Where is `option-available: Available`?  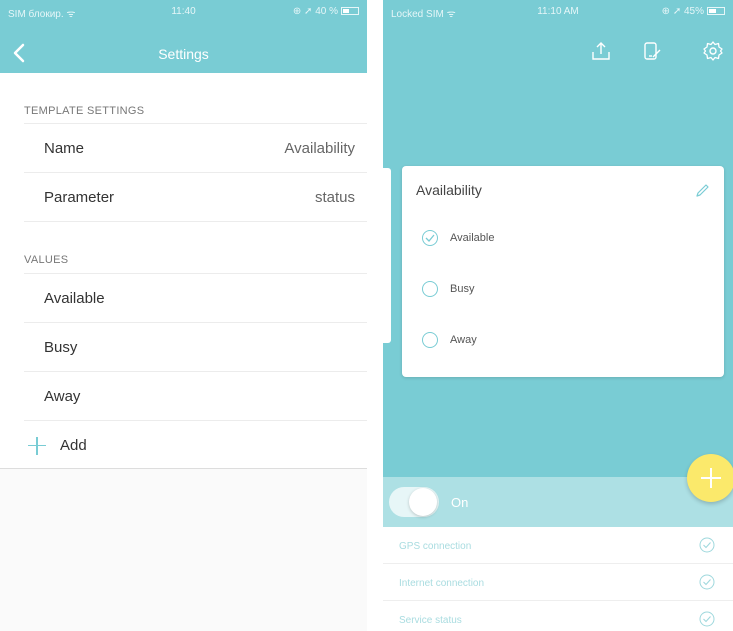 option-available: Available is located at coordinates (458, 238).